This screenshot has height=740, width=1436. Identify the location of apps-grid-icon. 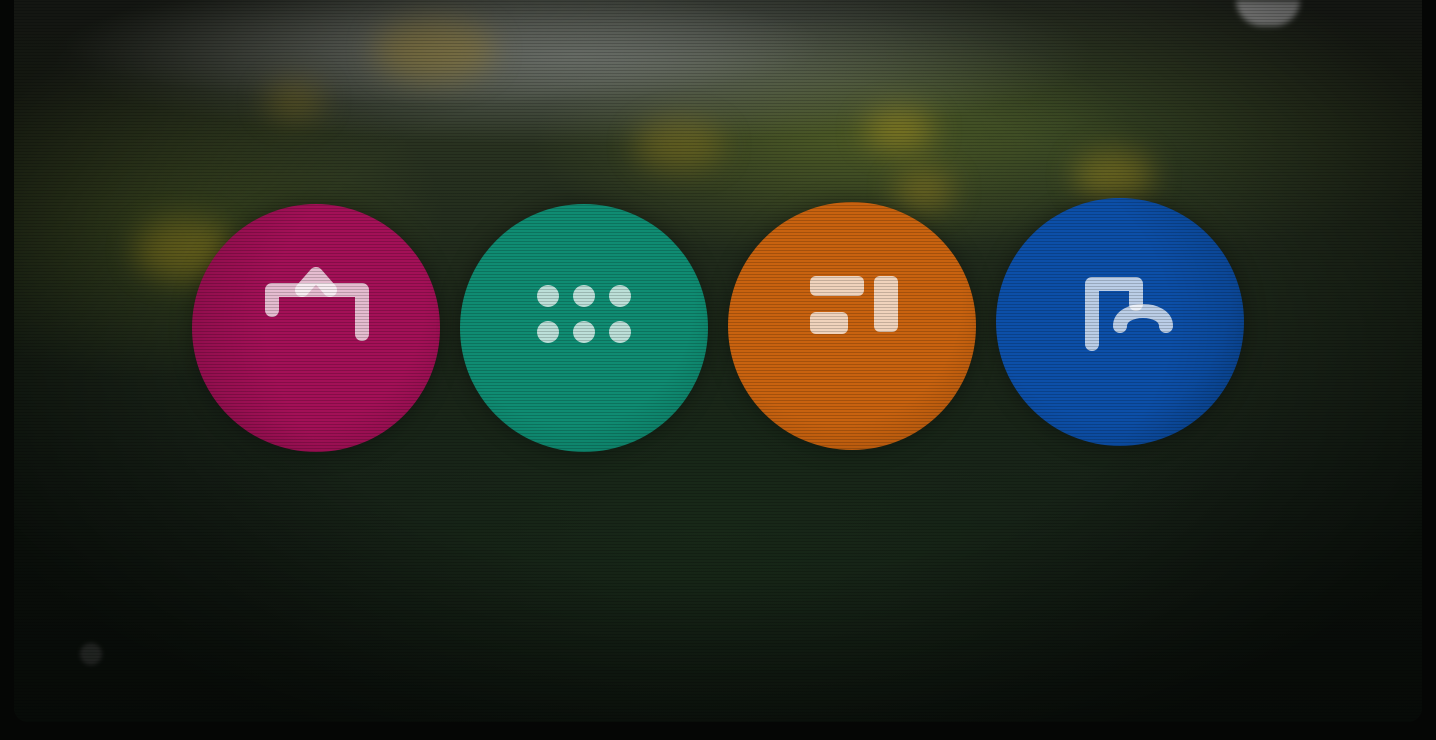
(584, 314).